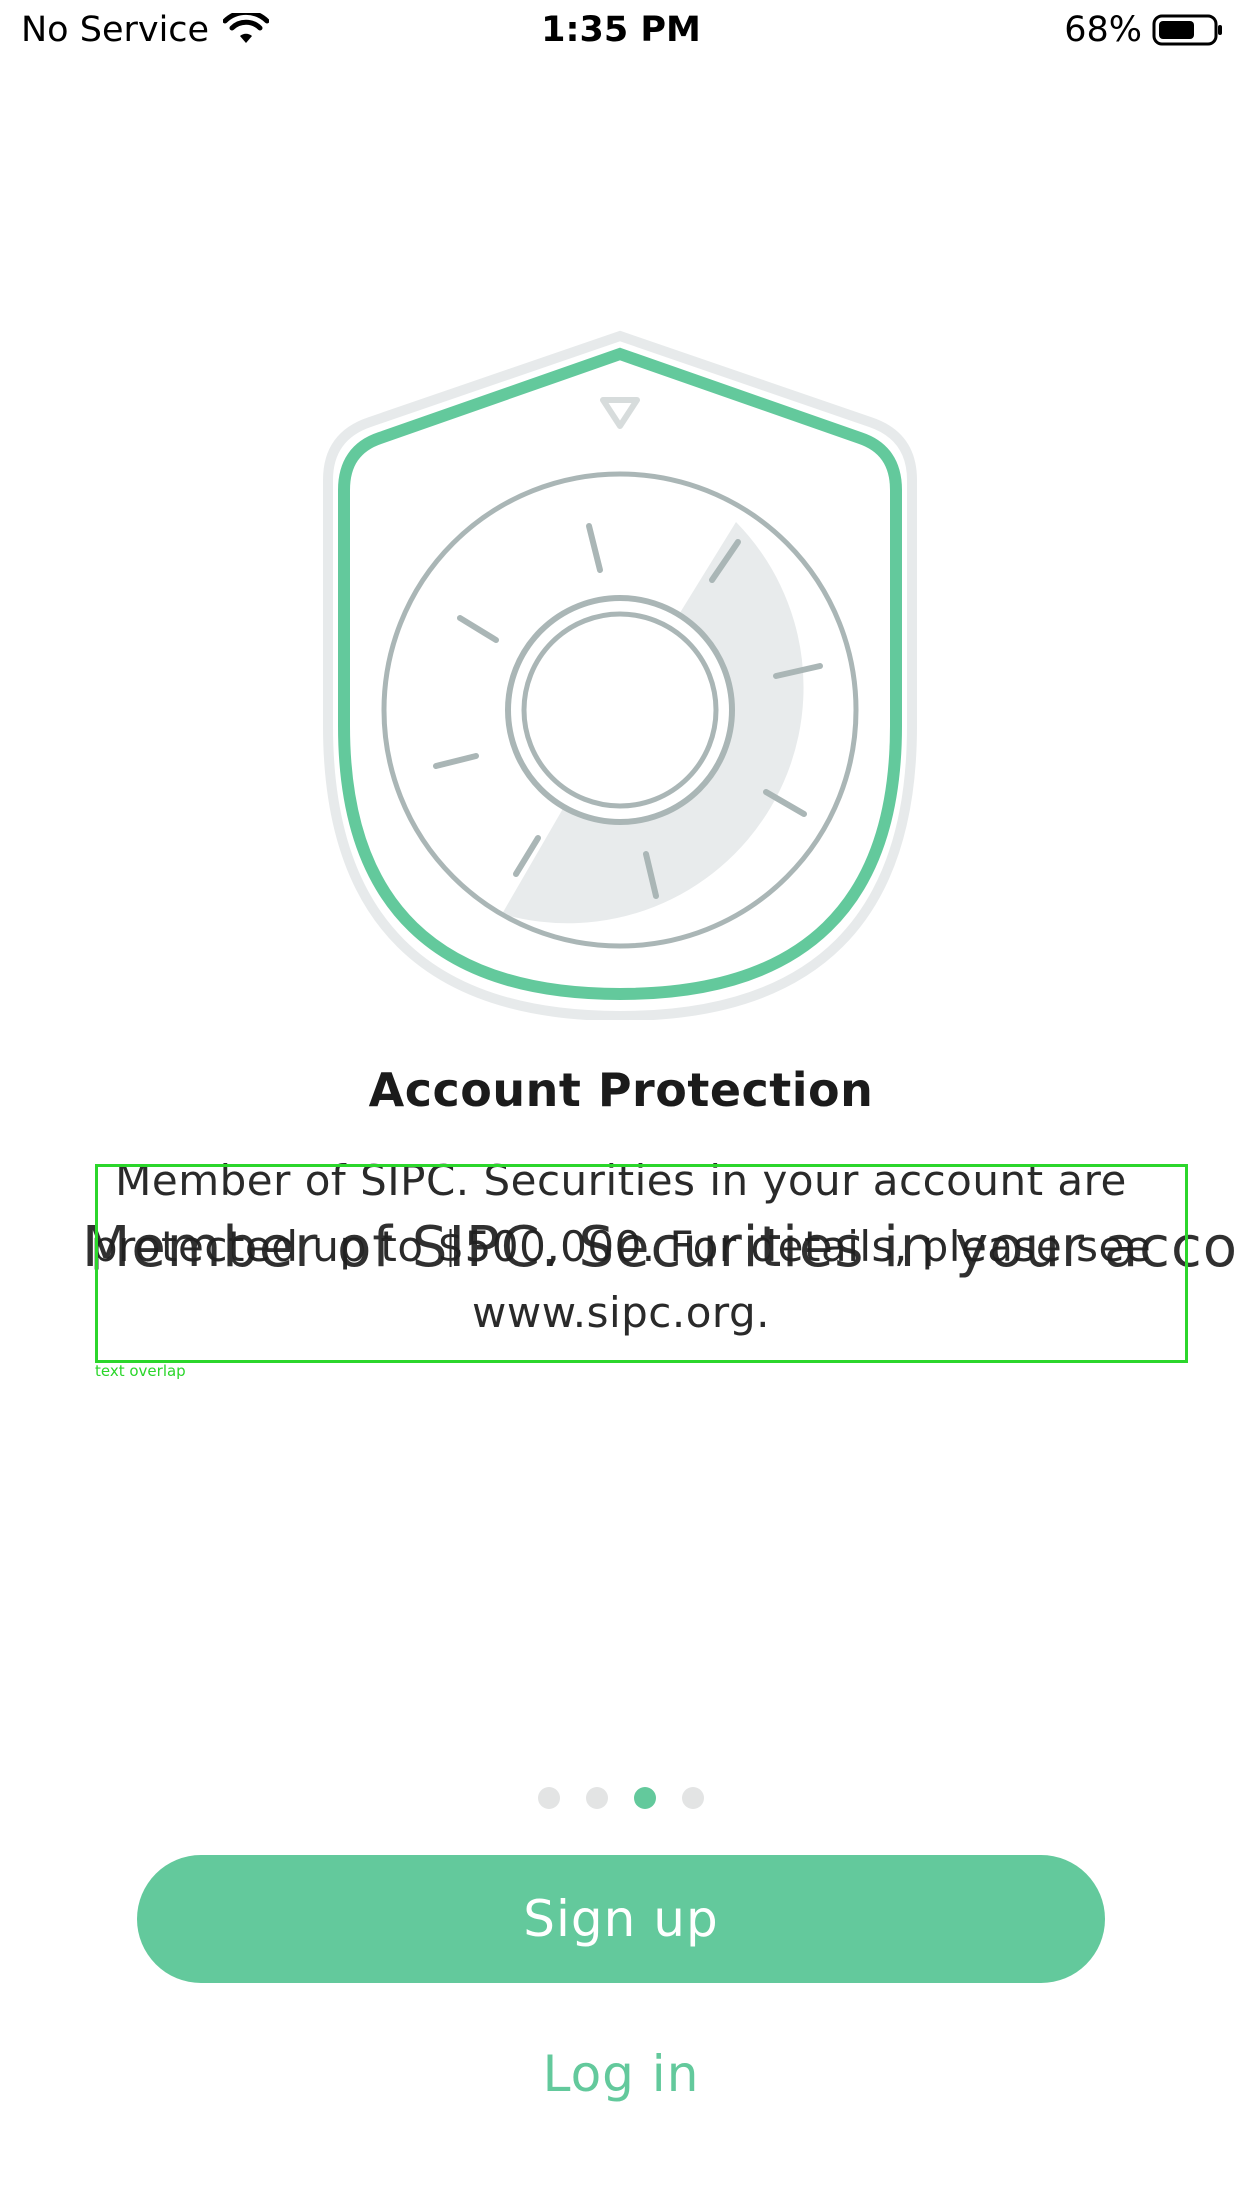 Image resolution: width=1242 pixels, height=2208 pixels. I want to click on sign-up-button: Sign up, so click(621, 1919).